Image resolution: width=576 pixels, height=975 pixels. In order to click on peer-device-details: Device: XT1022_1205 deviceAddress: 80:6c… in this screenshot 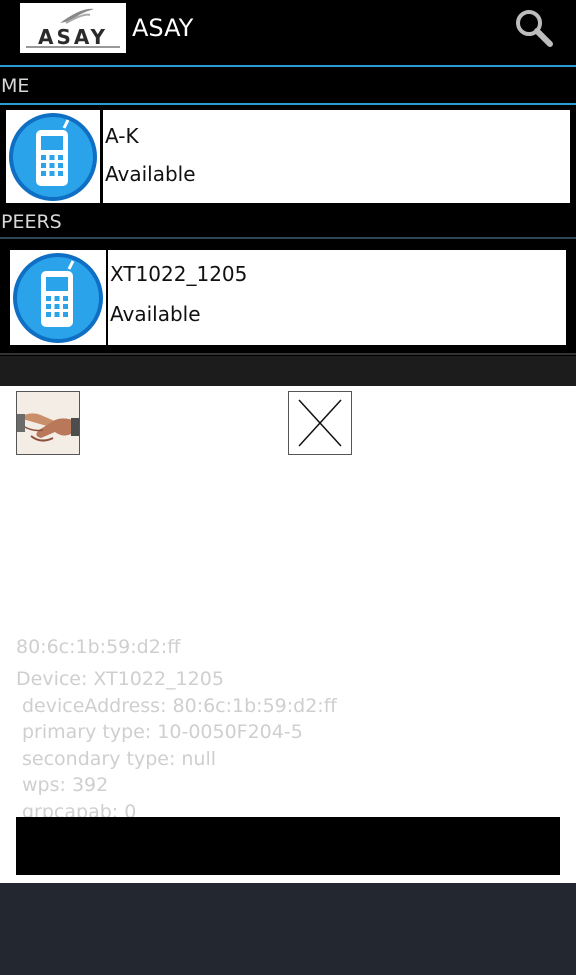, I will do `click(286, 742)`.